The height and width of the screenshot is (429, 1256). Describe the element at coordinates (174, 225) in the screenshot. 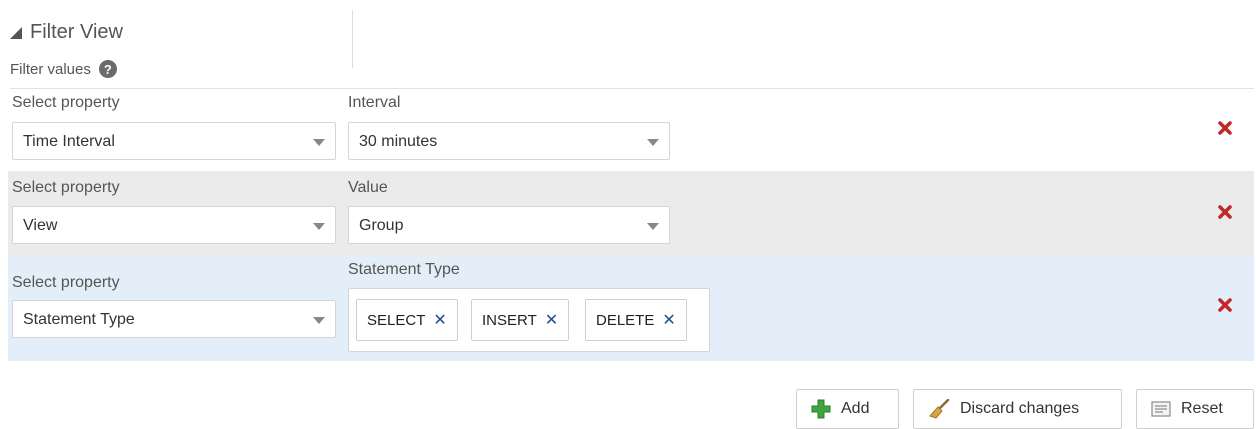

I see `property-select: View` at that location.